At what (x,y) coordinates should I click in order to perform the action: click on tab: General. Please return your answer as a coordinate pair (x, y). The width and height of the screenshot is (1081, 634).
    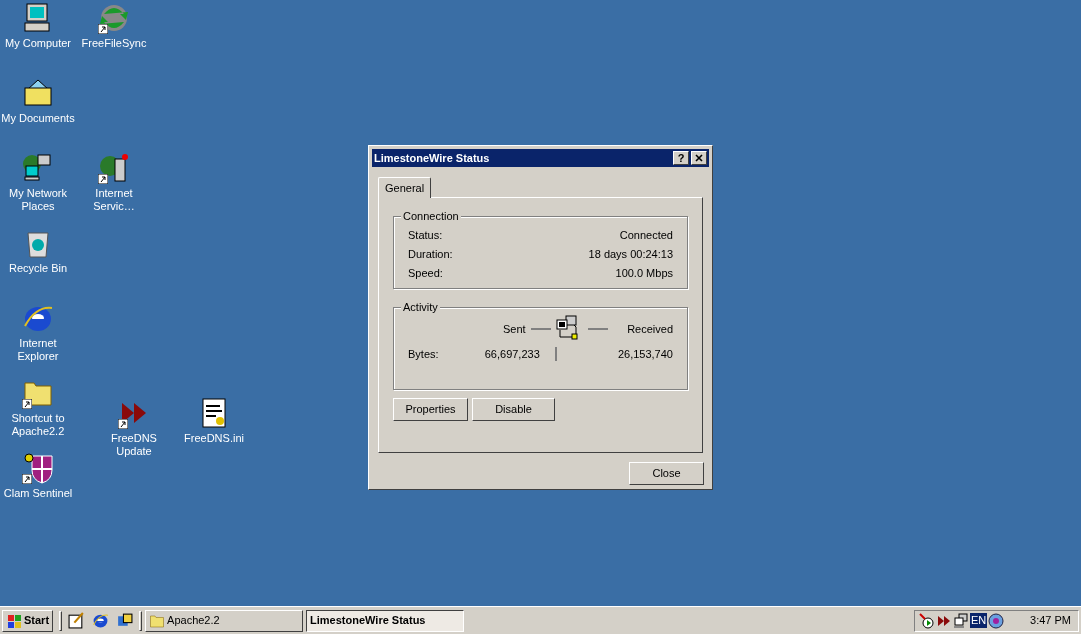
    Looking at the image, I should click on (405, 187).